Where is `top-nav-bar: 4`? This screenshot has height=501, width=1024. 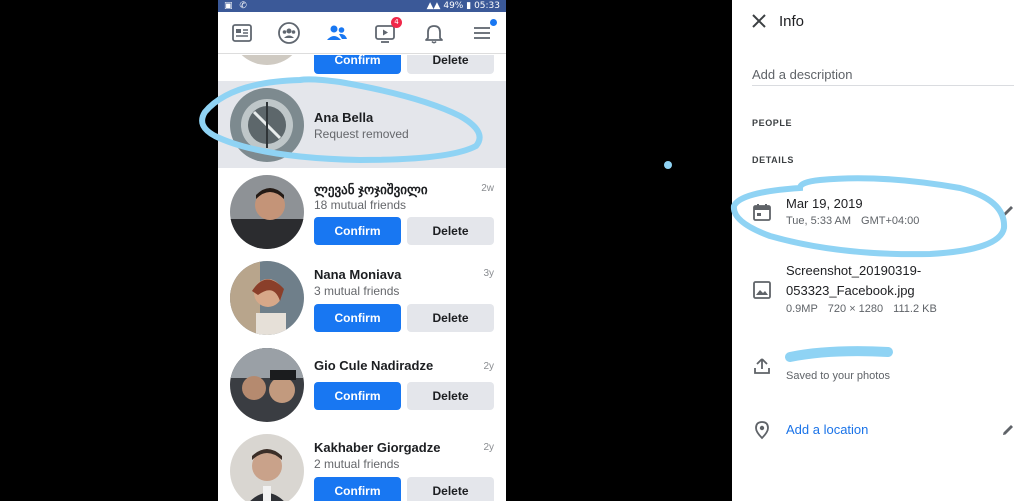
top-nav-bar: 4 is located at coordinates (362, 33).